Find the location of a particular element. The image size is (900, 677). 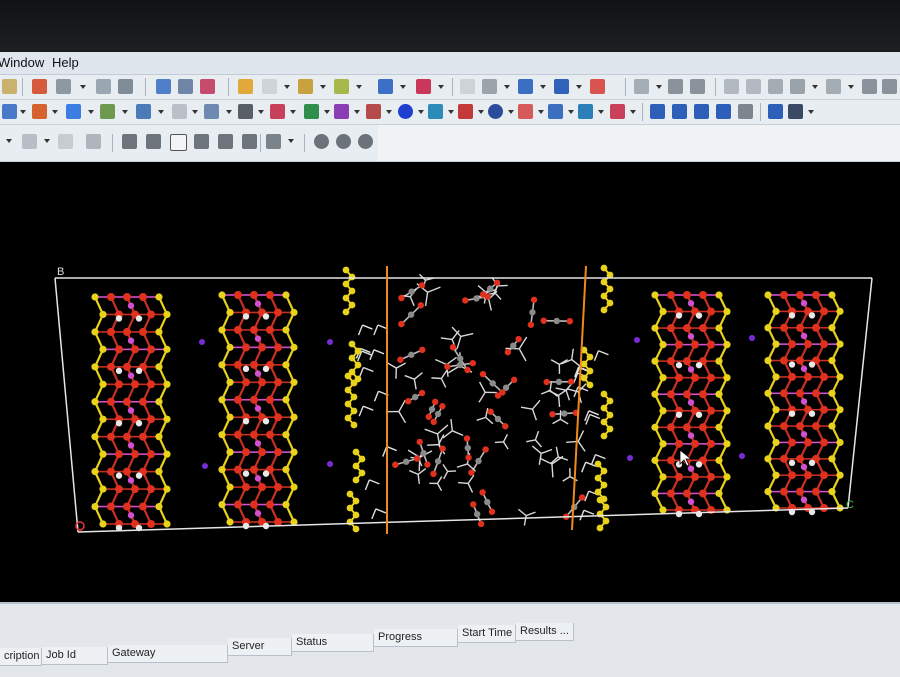

surface-icon is located at coordinates (585, 111).